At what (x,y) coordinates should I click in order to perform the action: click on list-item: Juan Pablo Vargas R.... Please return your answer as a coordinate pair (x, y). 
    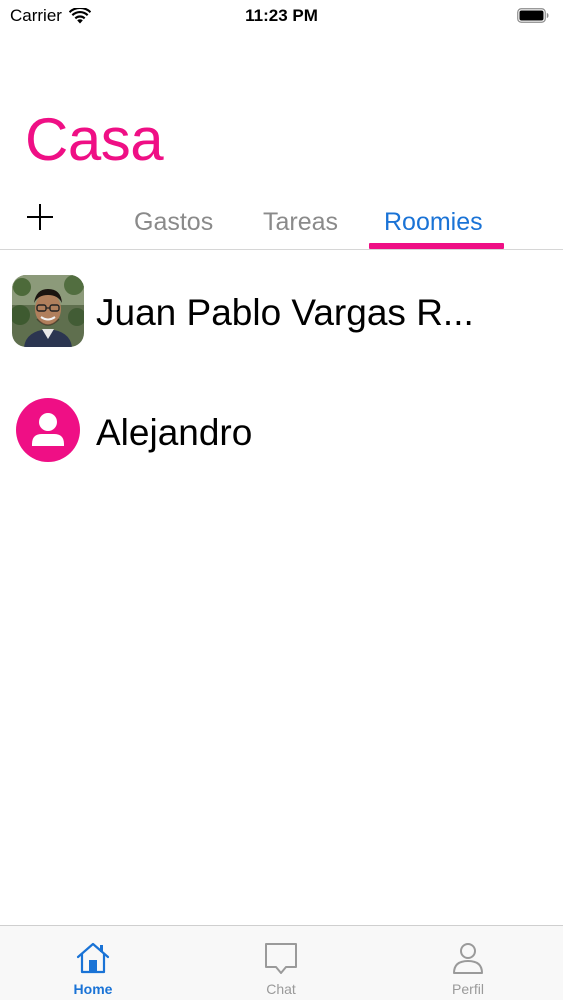
    Looking at the image, I should click on (281, 313).